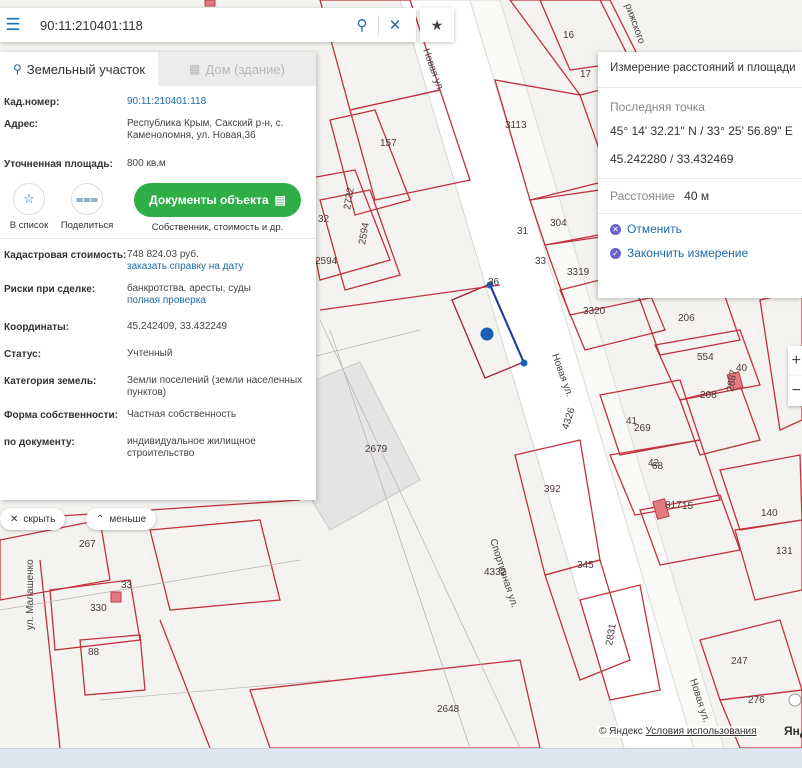 This screenshot has width=802, height=768. I want to click on search-icon: ⚲, so click(362, 25).